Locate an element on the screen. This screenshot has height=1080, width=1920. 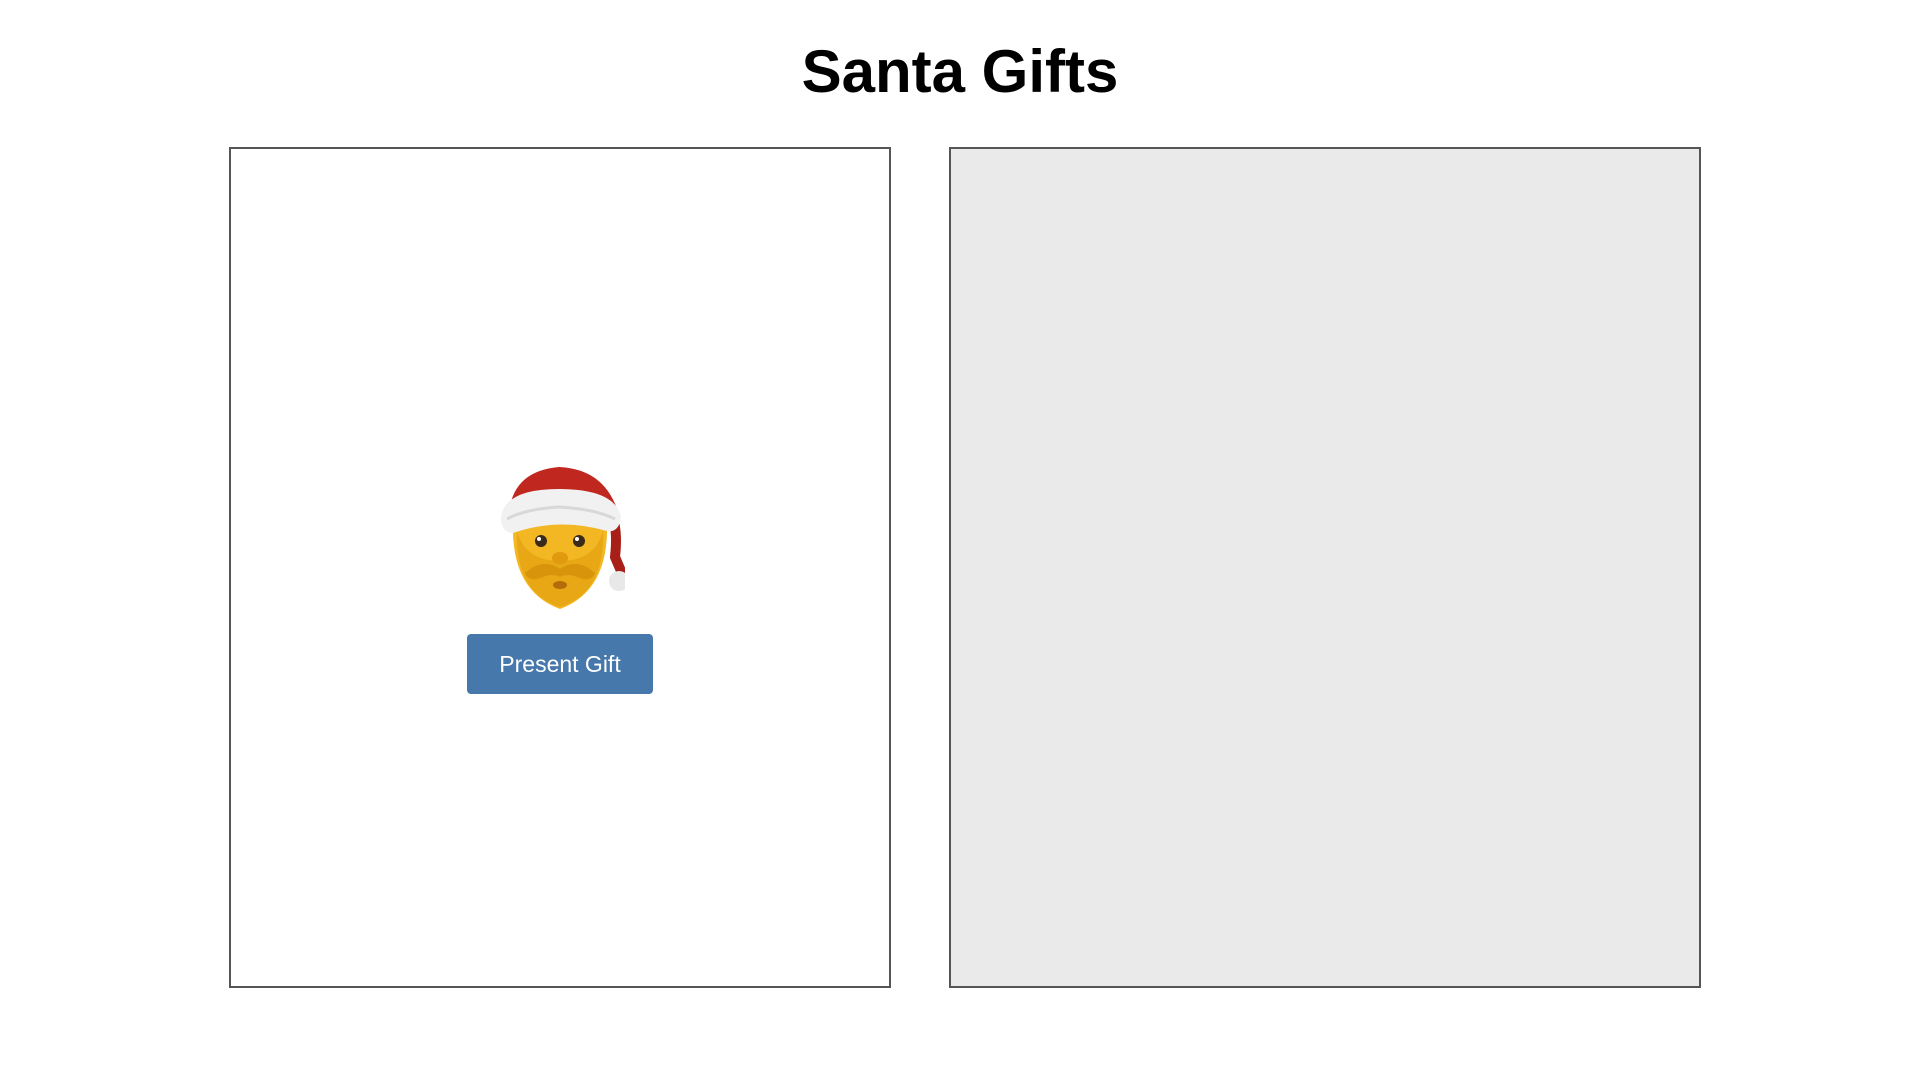
page-title: Santa Gifts is located at coordinates (960, 71).